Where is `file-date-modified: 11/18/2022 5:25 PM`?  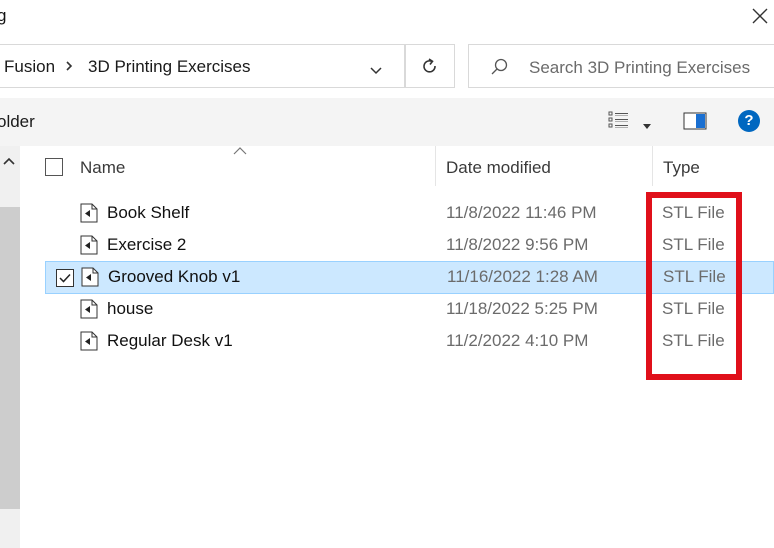
file-date-modified: 11/18/2022 5:25 PM is located at coordinates (522, 308).